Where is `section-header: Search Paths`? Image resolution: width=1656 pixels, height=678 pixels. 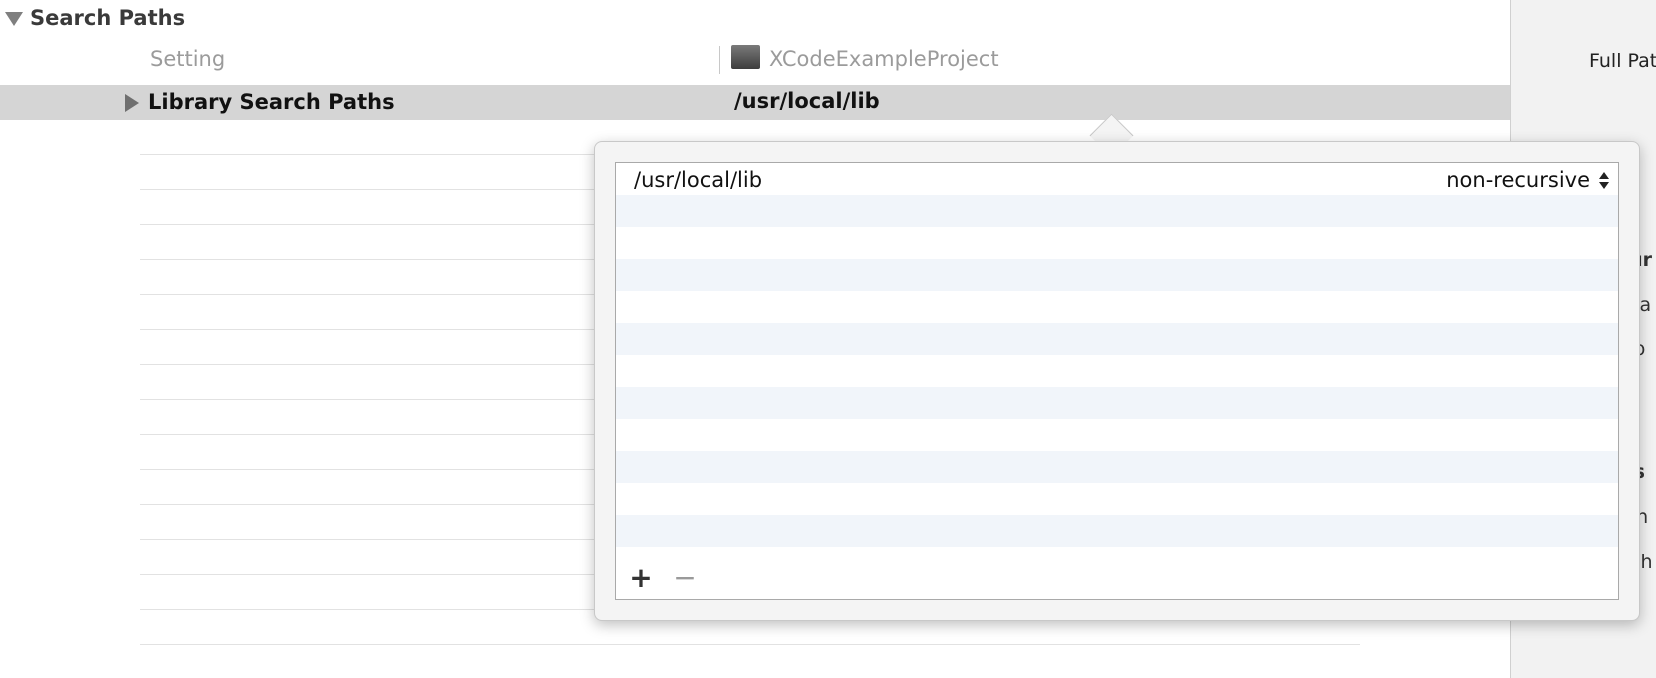
section-header: Search Paths is located at coordinates (755, 20).